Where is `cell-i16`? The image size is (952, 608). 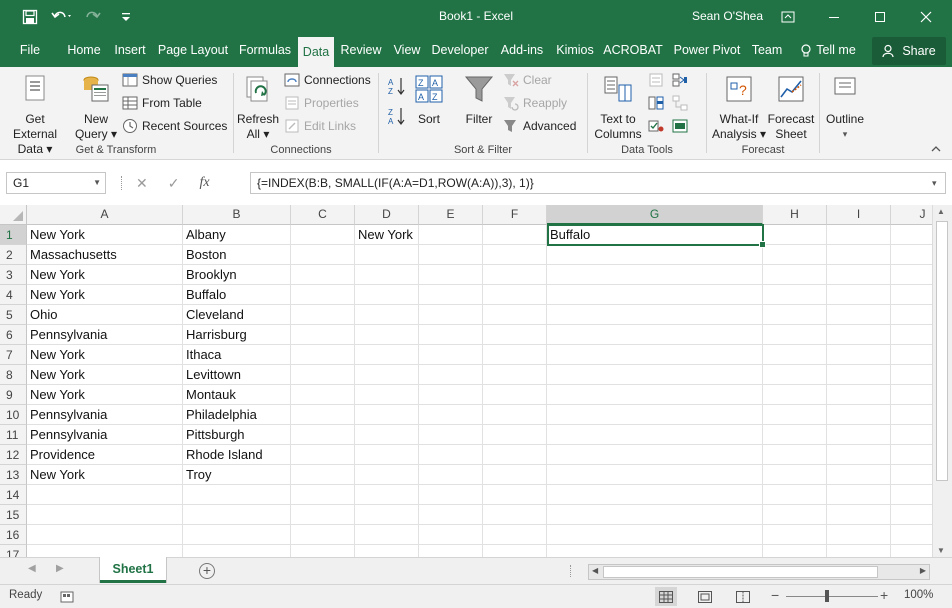 cell-i16 is located at coordinates (859, 535).